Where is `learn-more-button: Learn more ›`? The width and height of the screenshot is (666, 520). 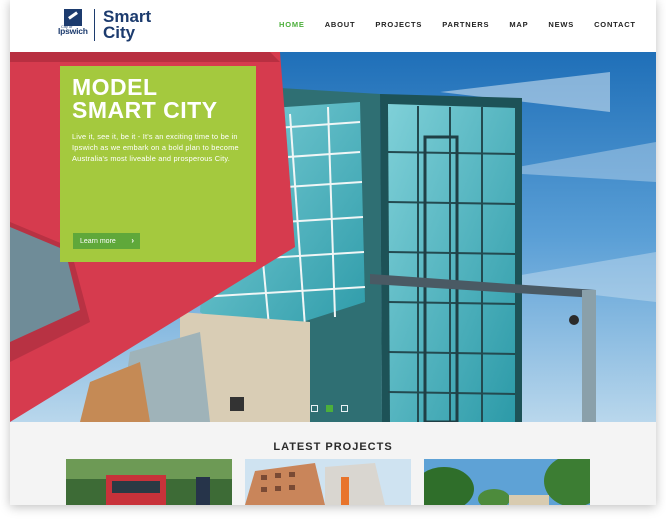 learn-more-button: Learn more › is located at coordinates (106, 241).